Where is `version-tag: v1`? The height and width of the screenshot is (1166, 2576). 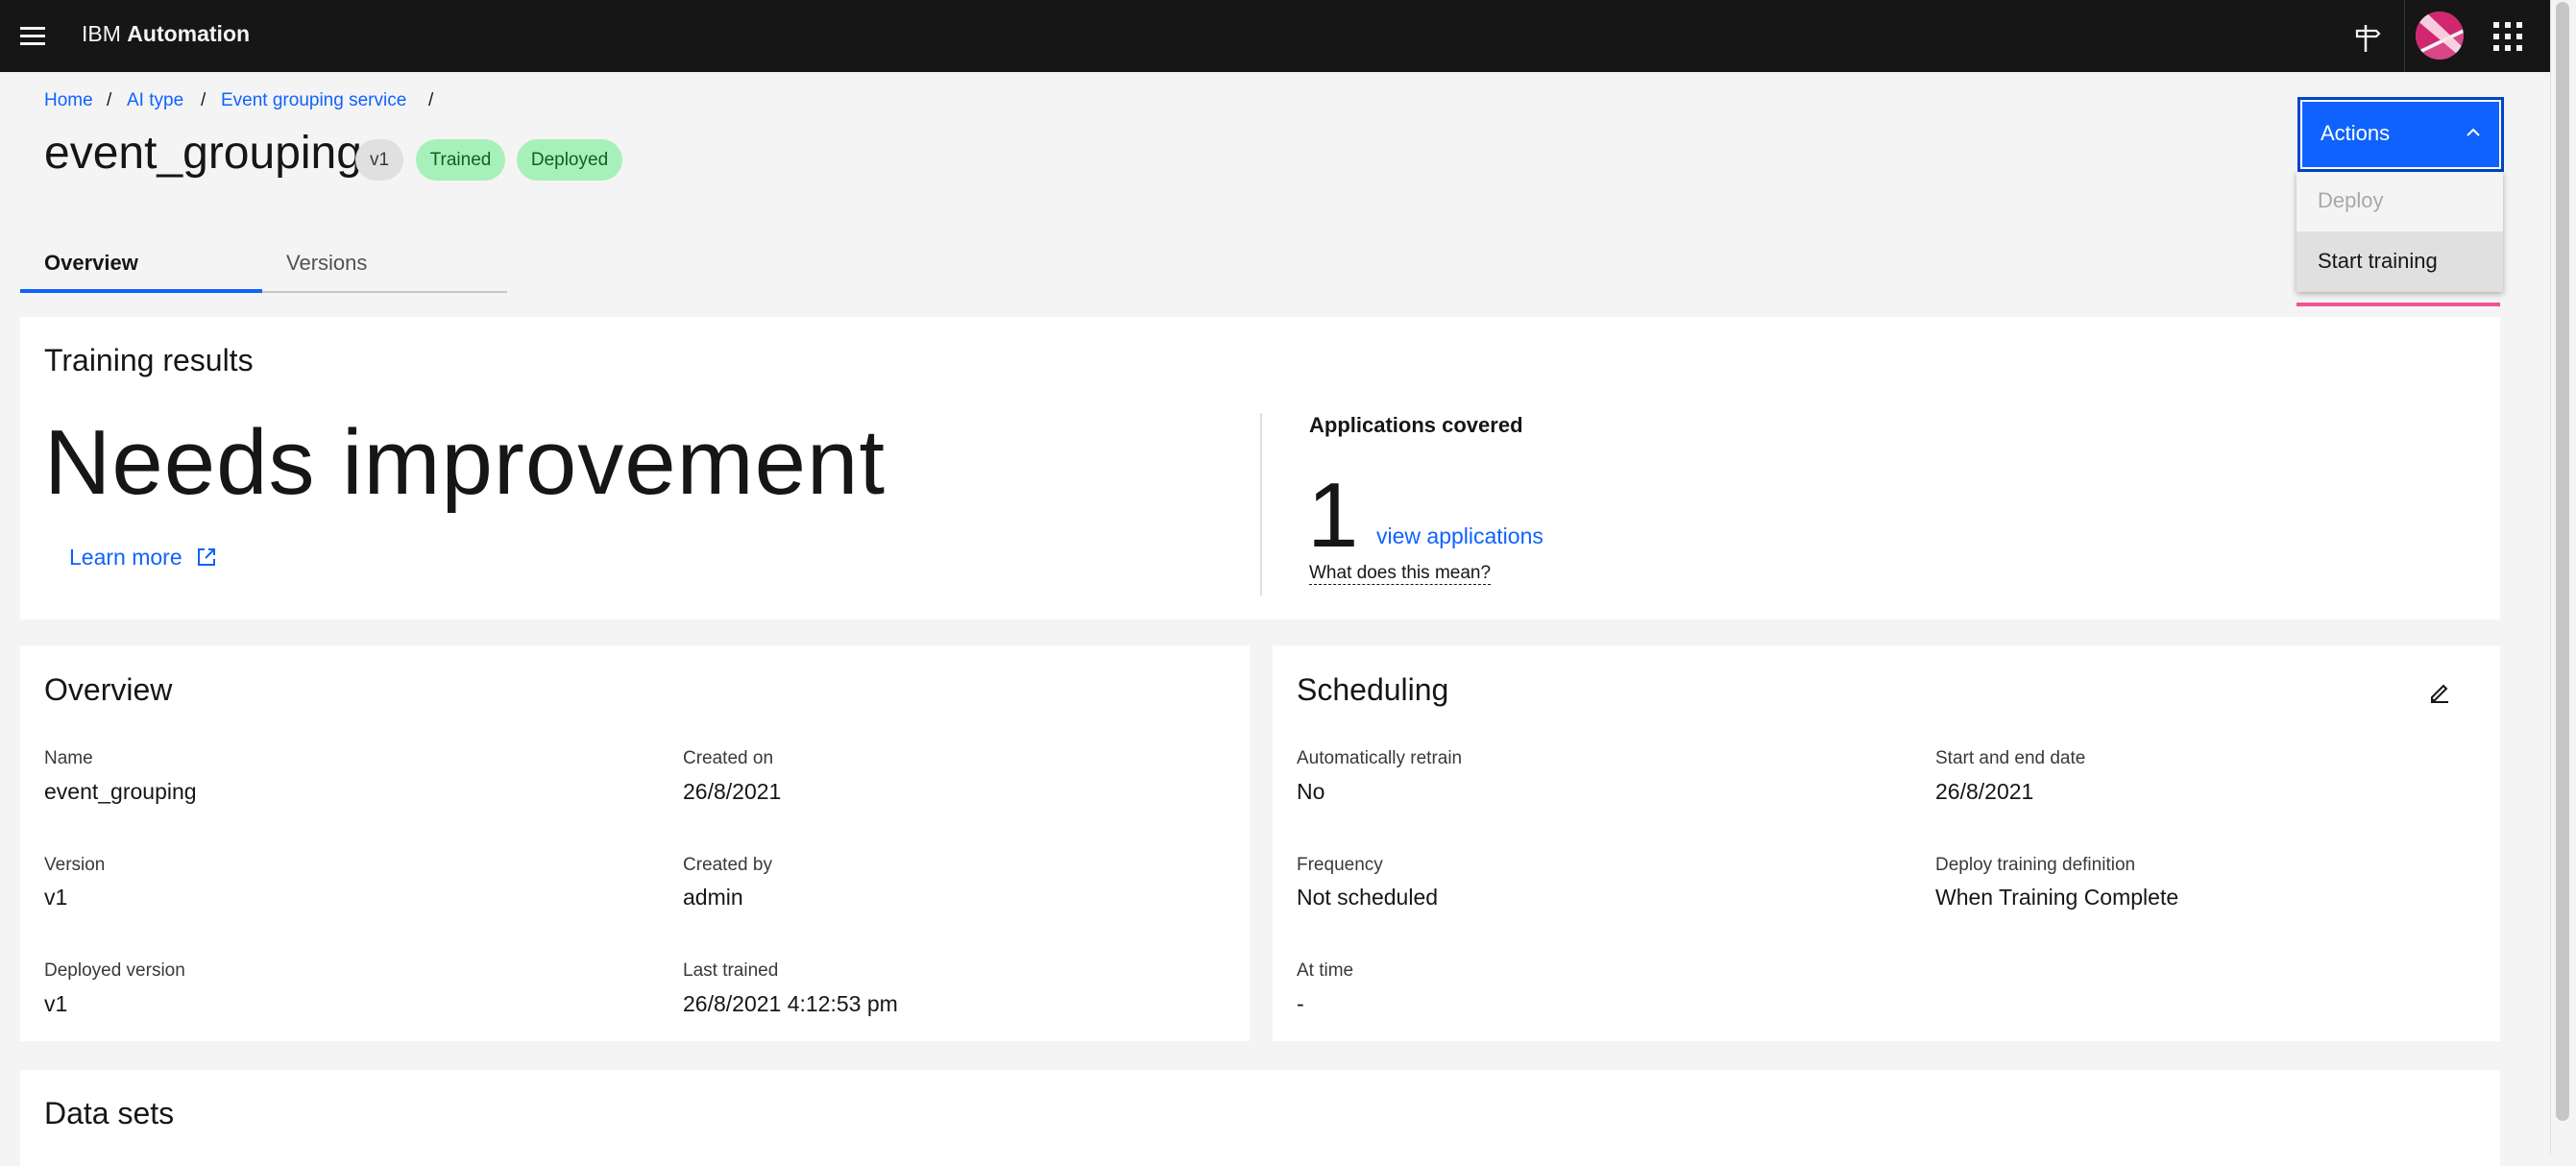
version-tag: v1 is located at coordinates (379, 160).